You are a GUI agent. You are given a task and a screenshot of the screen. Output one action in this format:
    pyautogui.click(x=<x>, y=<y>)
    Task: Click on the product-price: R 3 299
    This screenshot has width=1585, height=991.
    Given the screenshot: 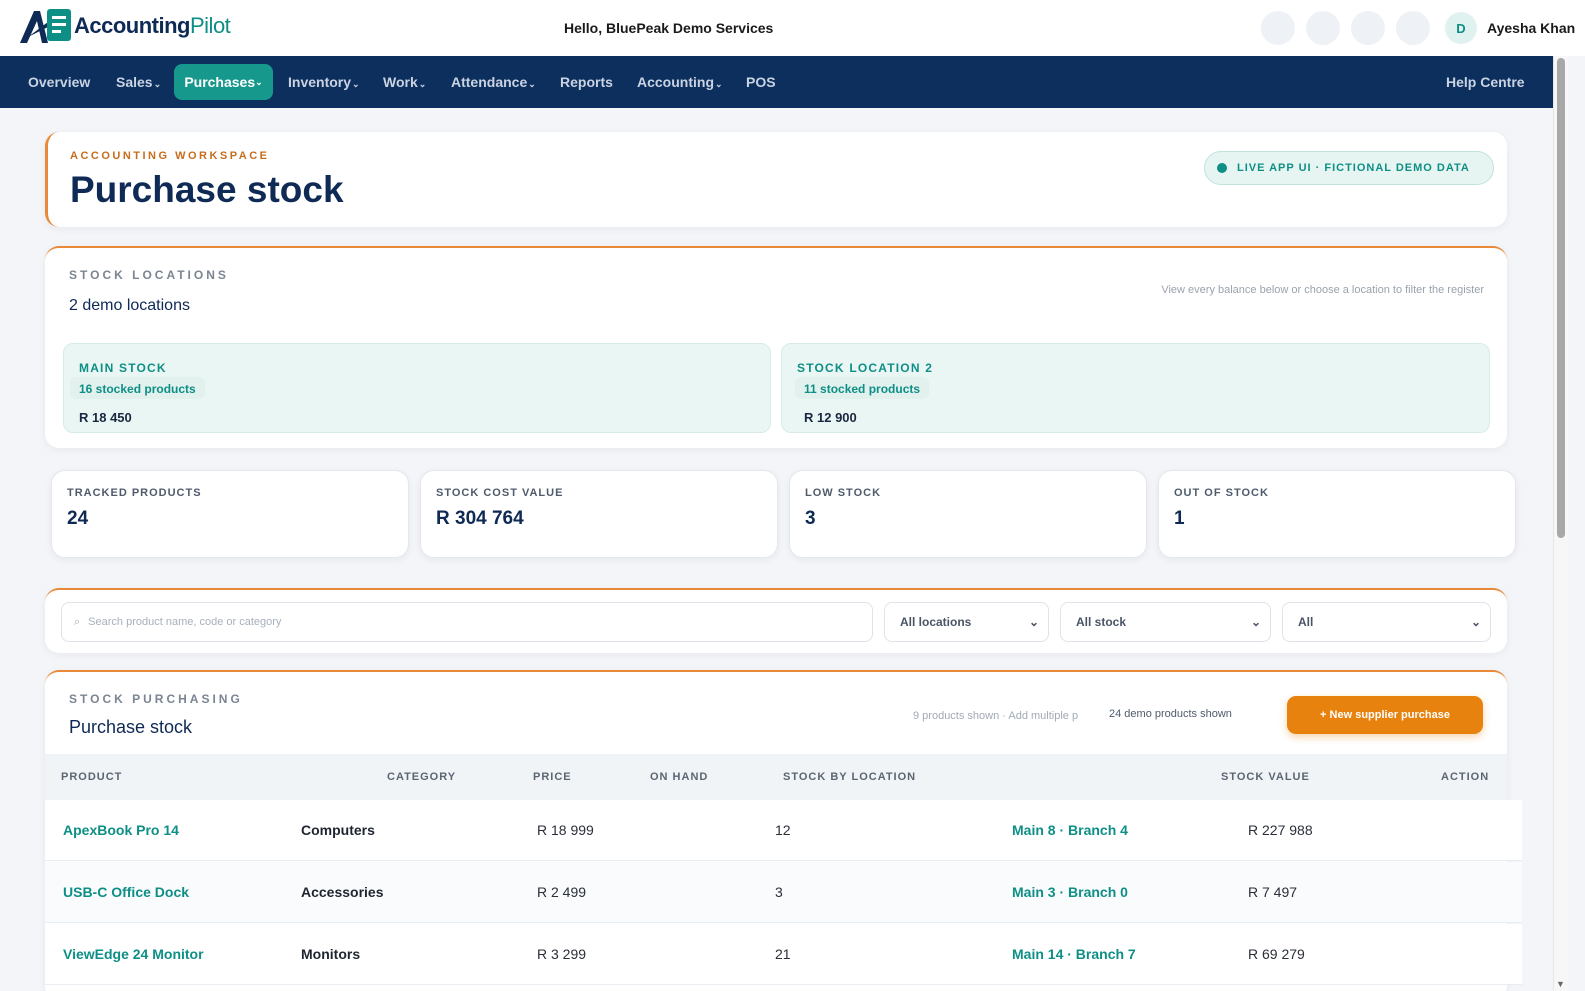 What is the action you would take?
    pyautogui.click(x=562, y=954)
    